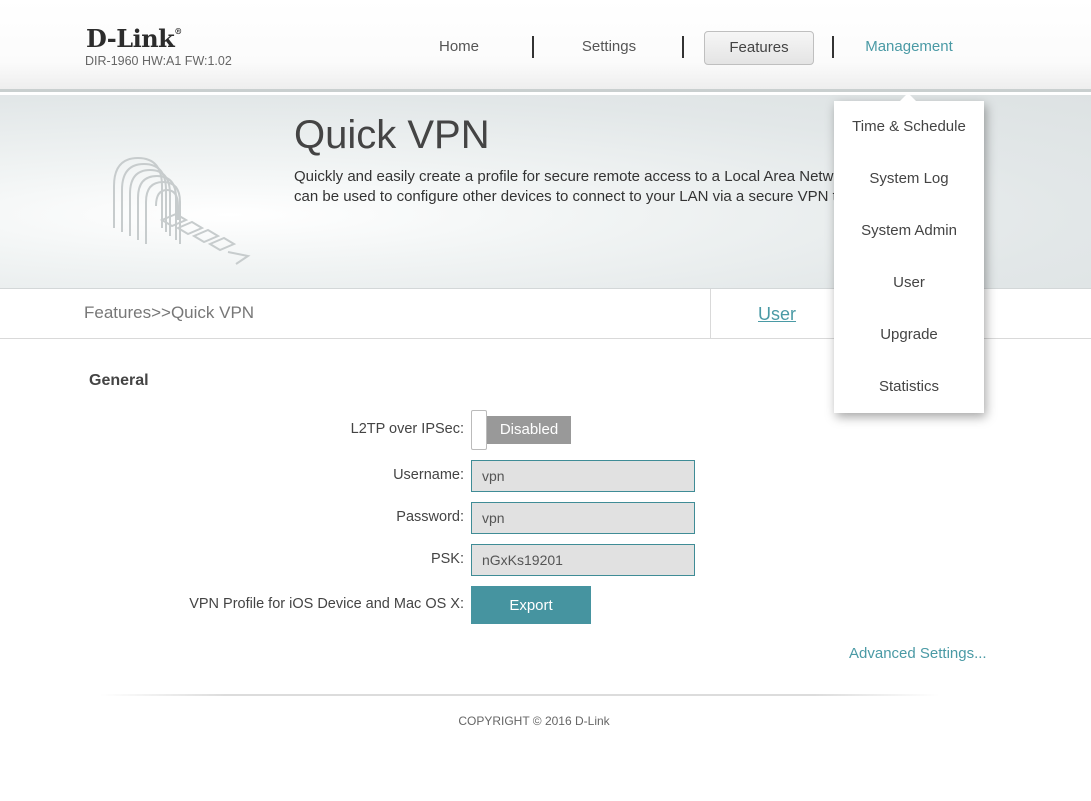 Image resolution: width=1091 pixels, height=801 pixels. Describe the element at coordinates (909, 127) in the screenshot. I see `menu-item-time-schedule: Time & Schedule` at that location.